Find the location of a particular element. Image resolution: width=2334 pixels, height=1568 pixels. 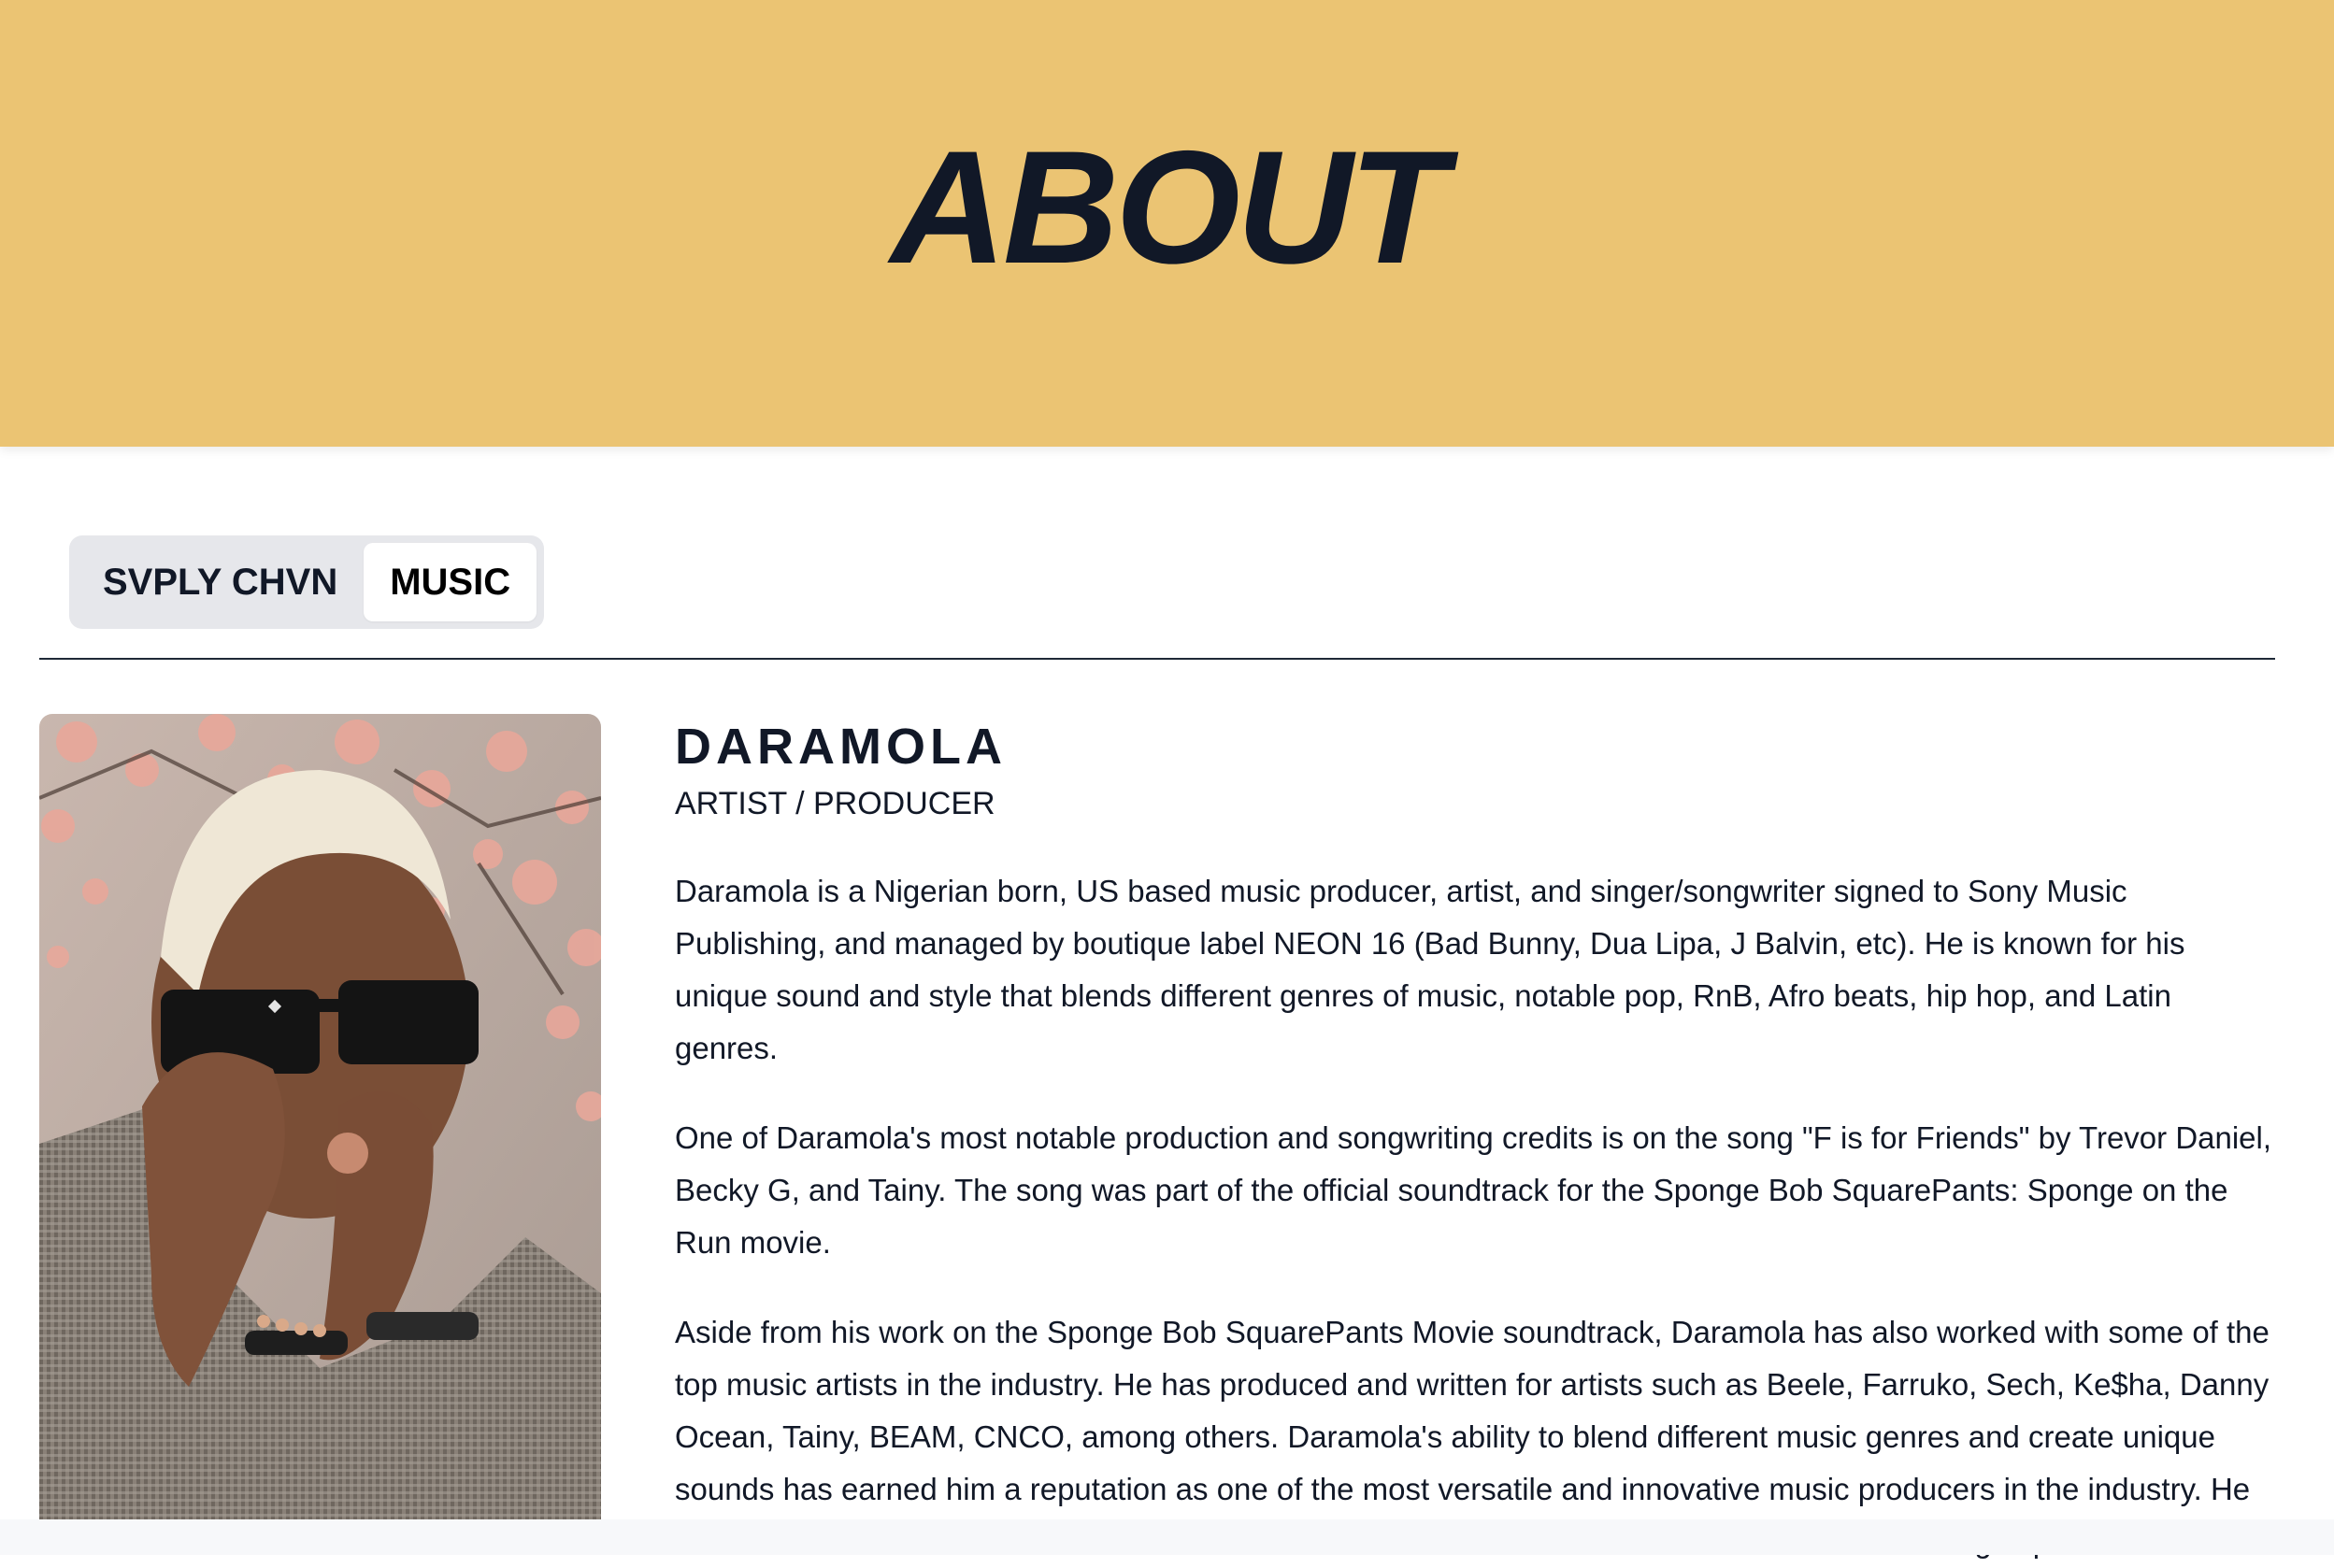

section-divider is located at coordinates (1157, 659).